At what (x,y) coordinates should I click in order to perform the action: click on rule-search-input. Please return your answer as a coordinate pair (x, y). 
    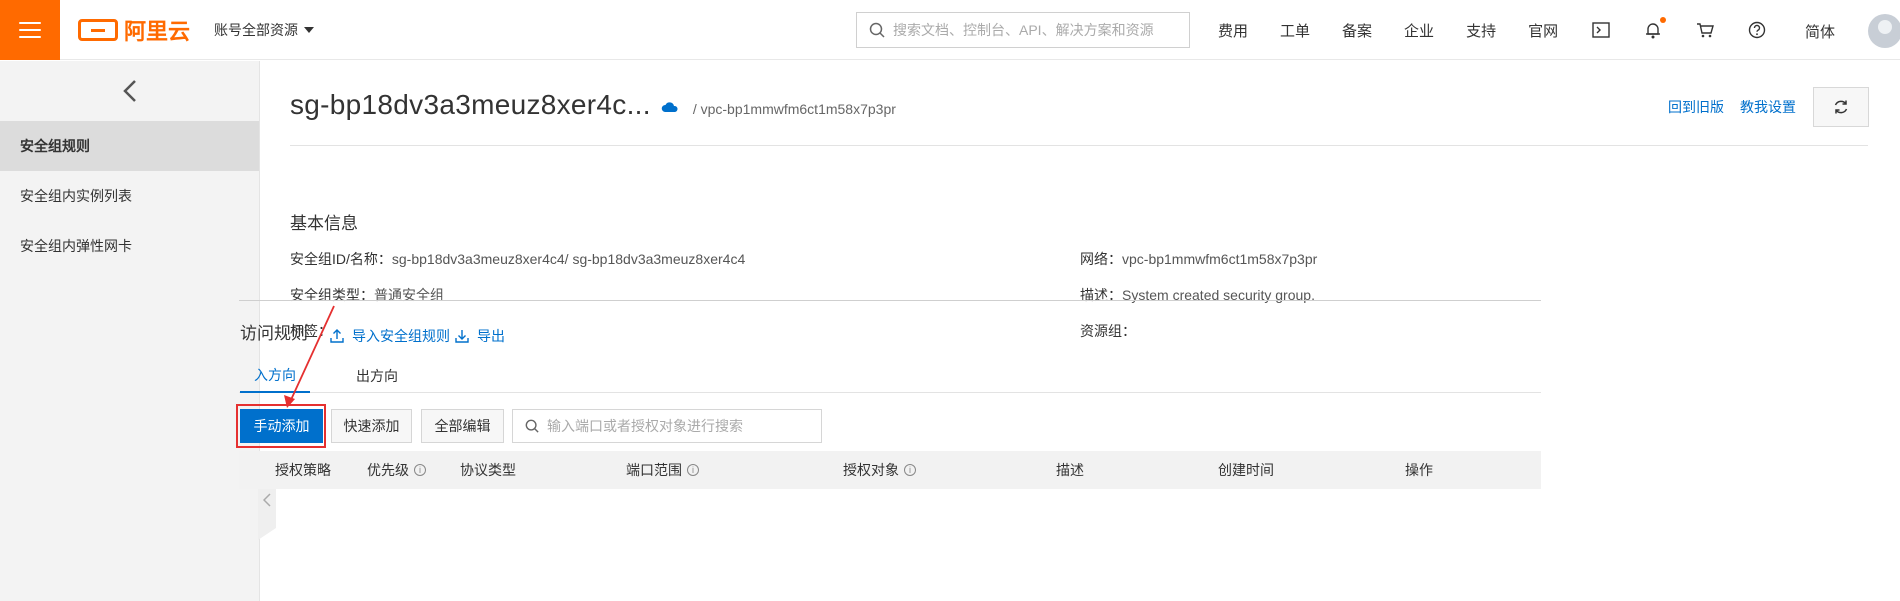
    Looking at the image, I should click on (684, 426).